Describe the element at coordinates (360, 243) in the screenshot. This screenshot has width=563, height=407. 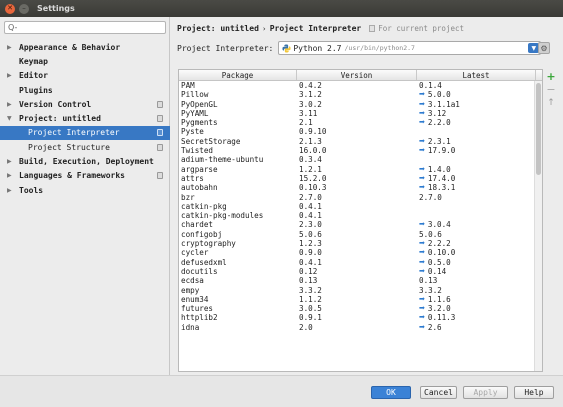
I see `table-row: cryptography 1.2.3 ➡ 2.2.2` at that location.